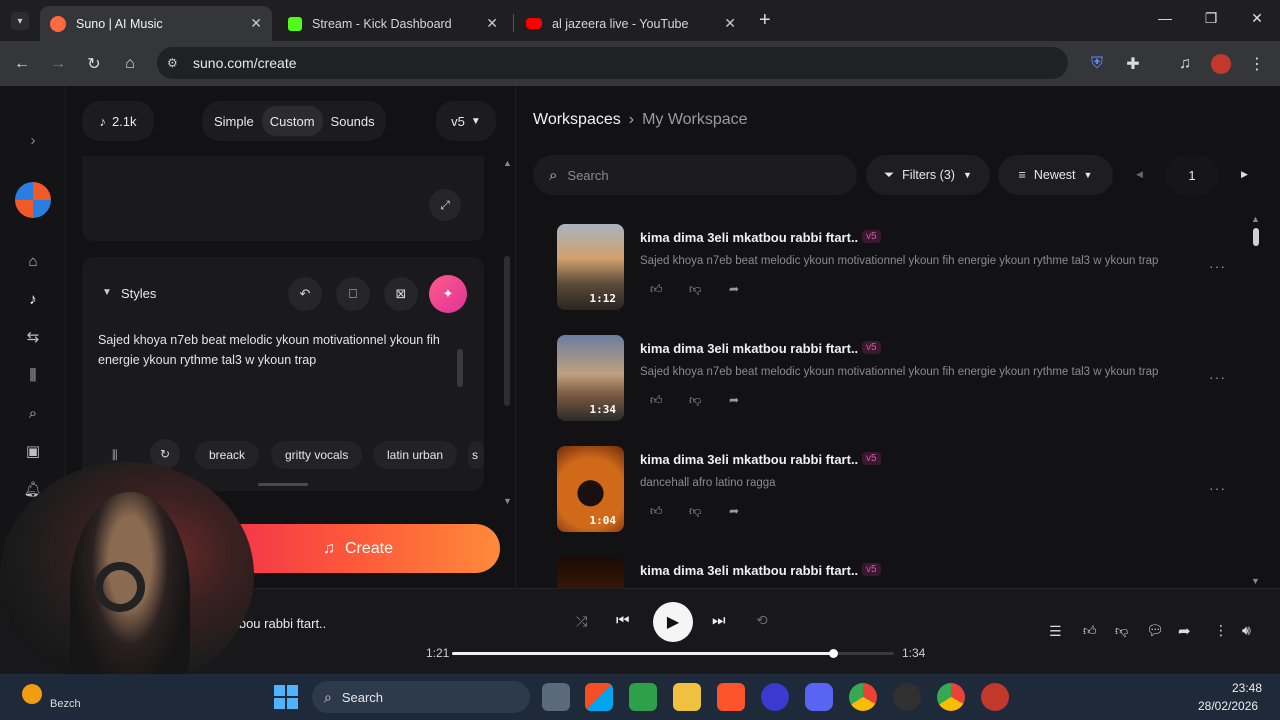 The image size is (1280, 720). What do you see at coordinates (673, 653) in the screenshot?
I see `progress-track` at bounding box center [673, 653].